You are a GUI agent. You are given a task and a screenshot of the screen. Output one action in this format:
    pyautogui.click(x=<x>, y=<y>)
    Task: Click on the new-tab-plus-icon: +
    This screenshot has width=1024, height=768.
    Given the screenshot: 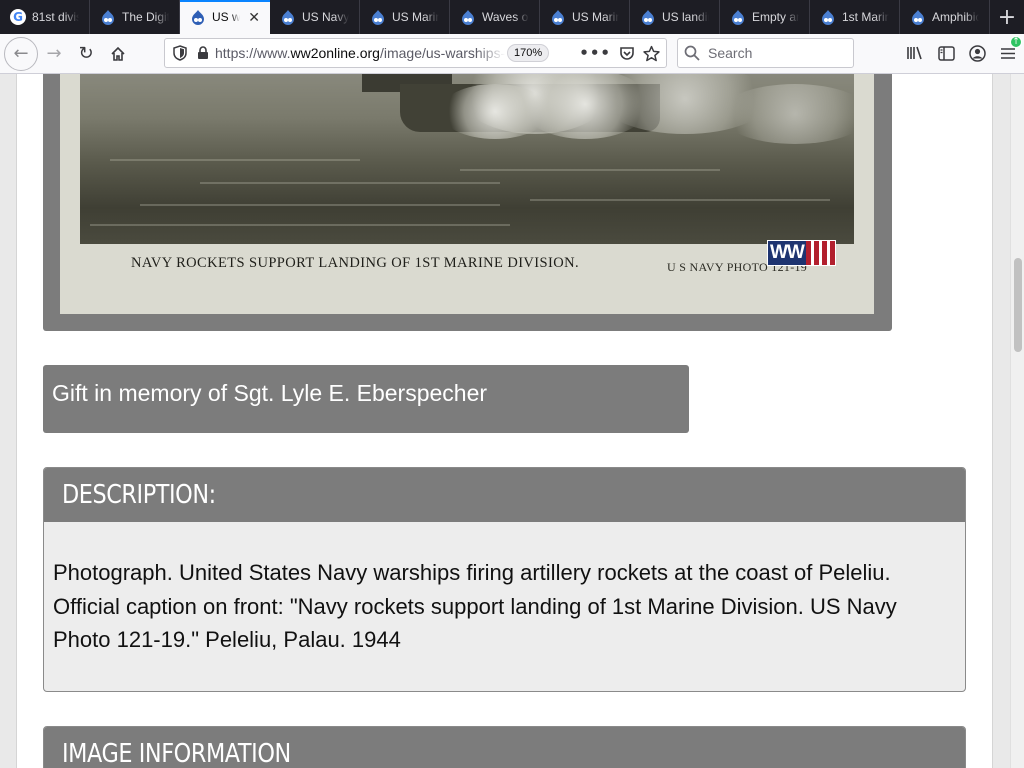 What is the action you would take?
    pyautogui.click(x=1007, y=17)
    